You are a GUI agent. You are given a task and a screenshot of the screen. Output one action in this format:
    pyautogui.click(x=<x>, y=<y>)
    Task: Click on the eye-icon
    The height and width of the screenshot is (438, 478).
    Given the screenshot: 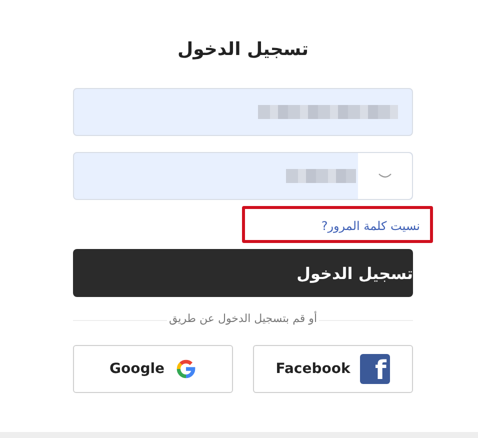 What is the action you would take?
    pyautogui.click(x=385, y=176)
    